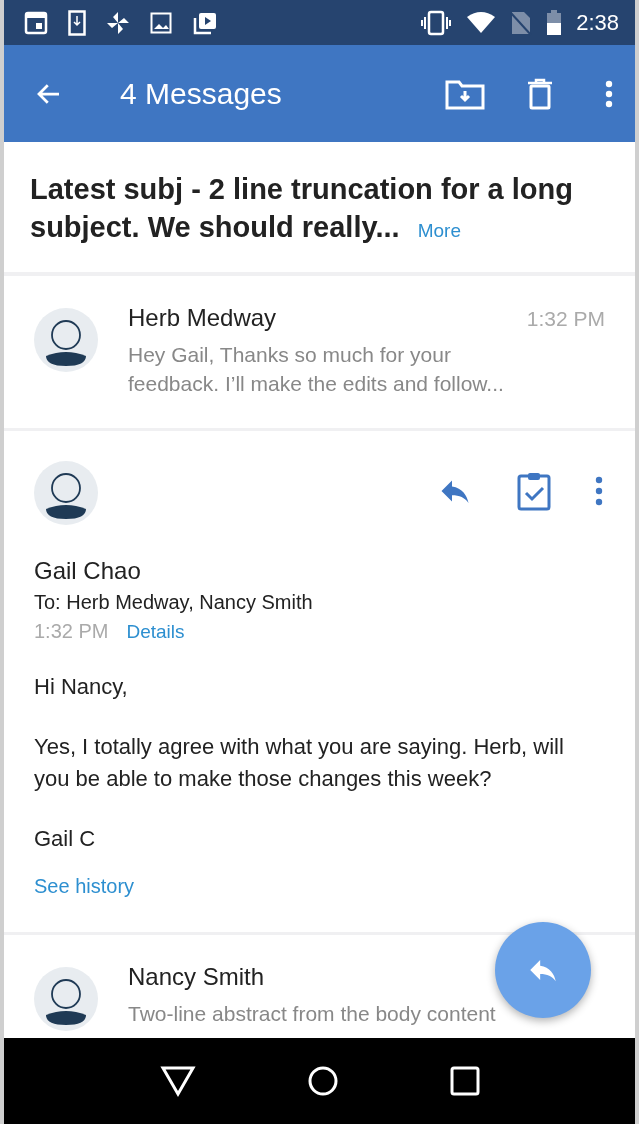  I want to click on battery-icon, so click(554, 22).